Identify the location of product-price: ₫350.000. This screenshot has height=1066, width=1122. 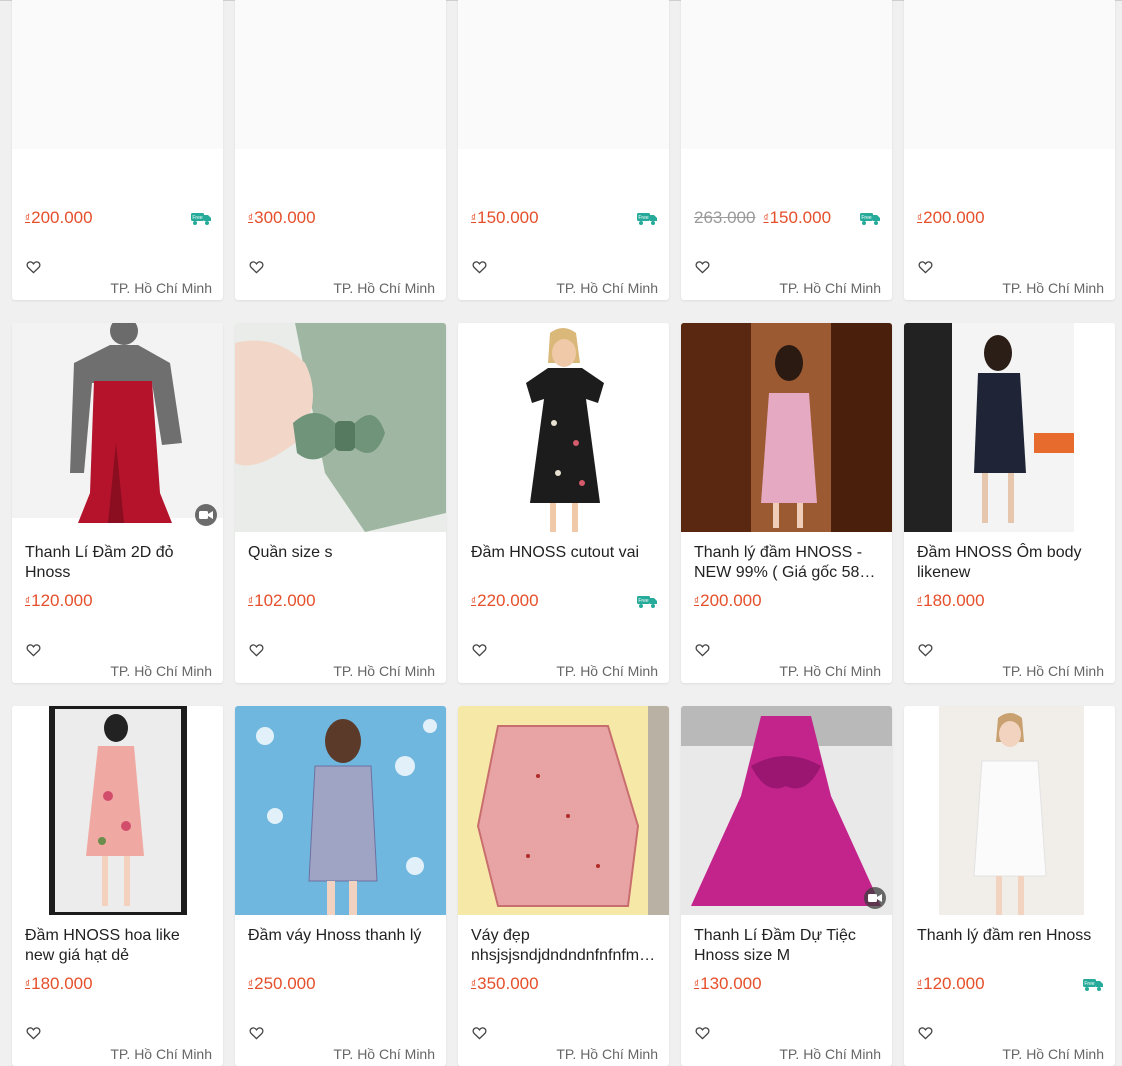
(505, 984).